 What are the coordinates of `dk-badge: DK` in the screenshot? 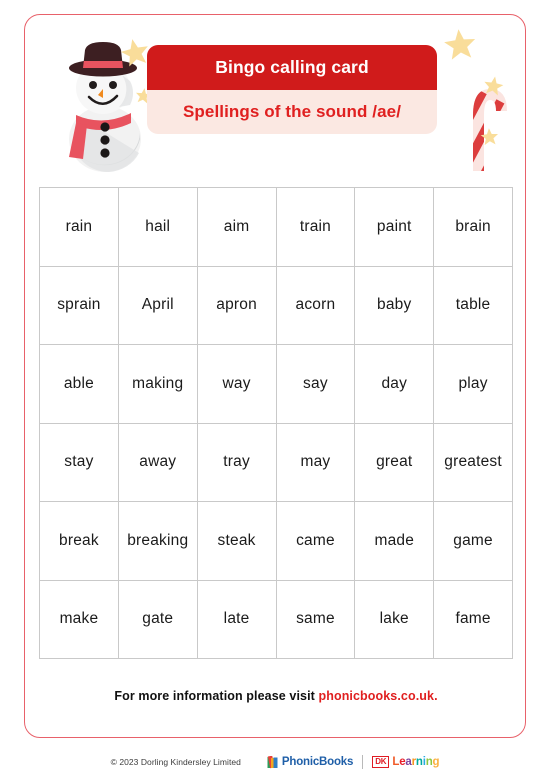 It's located at (381, 762).